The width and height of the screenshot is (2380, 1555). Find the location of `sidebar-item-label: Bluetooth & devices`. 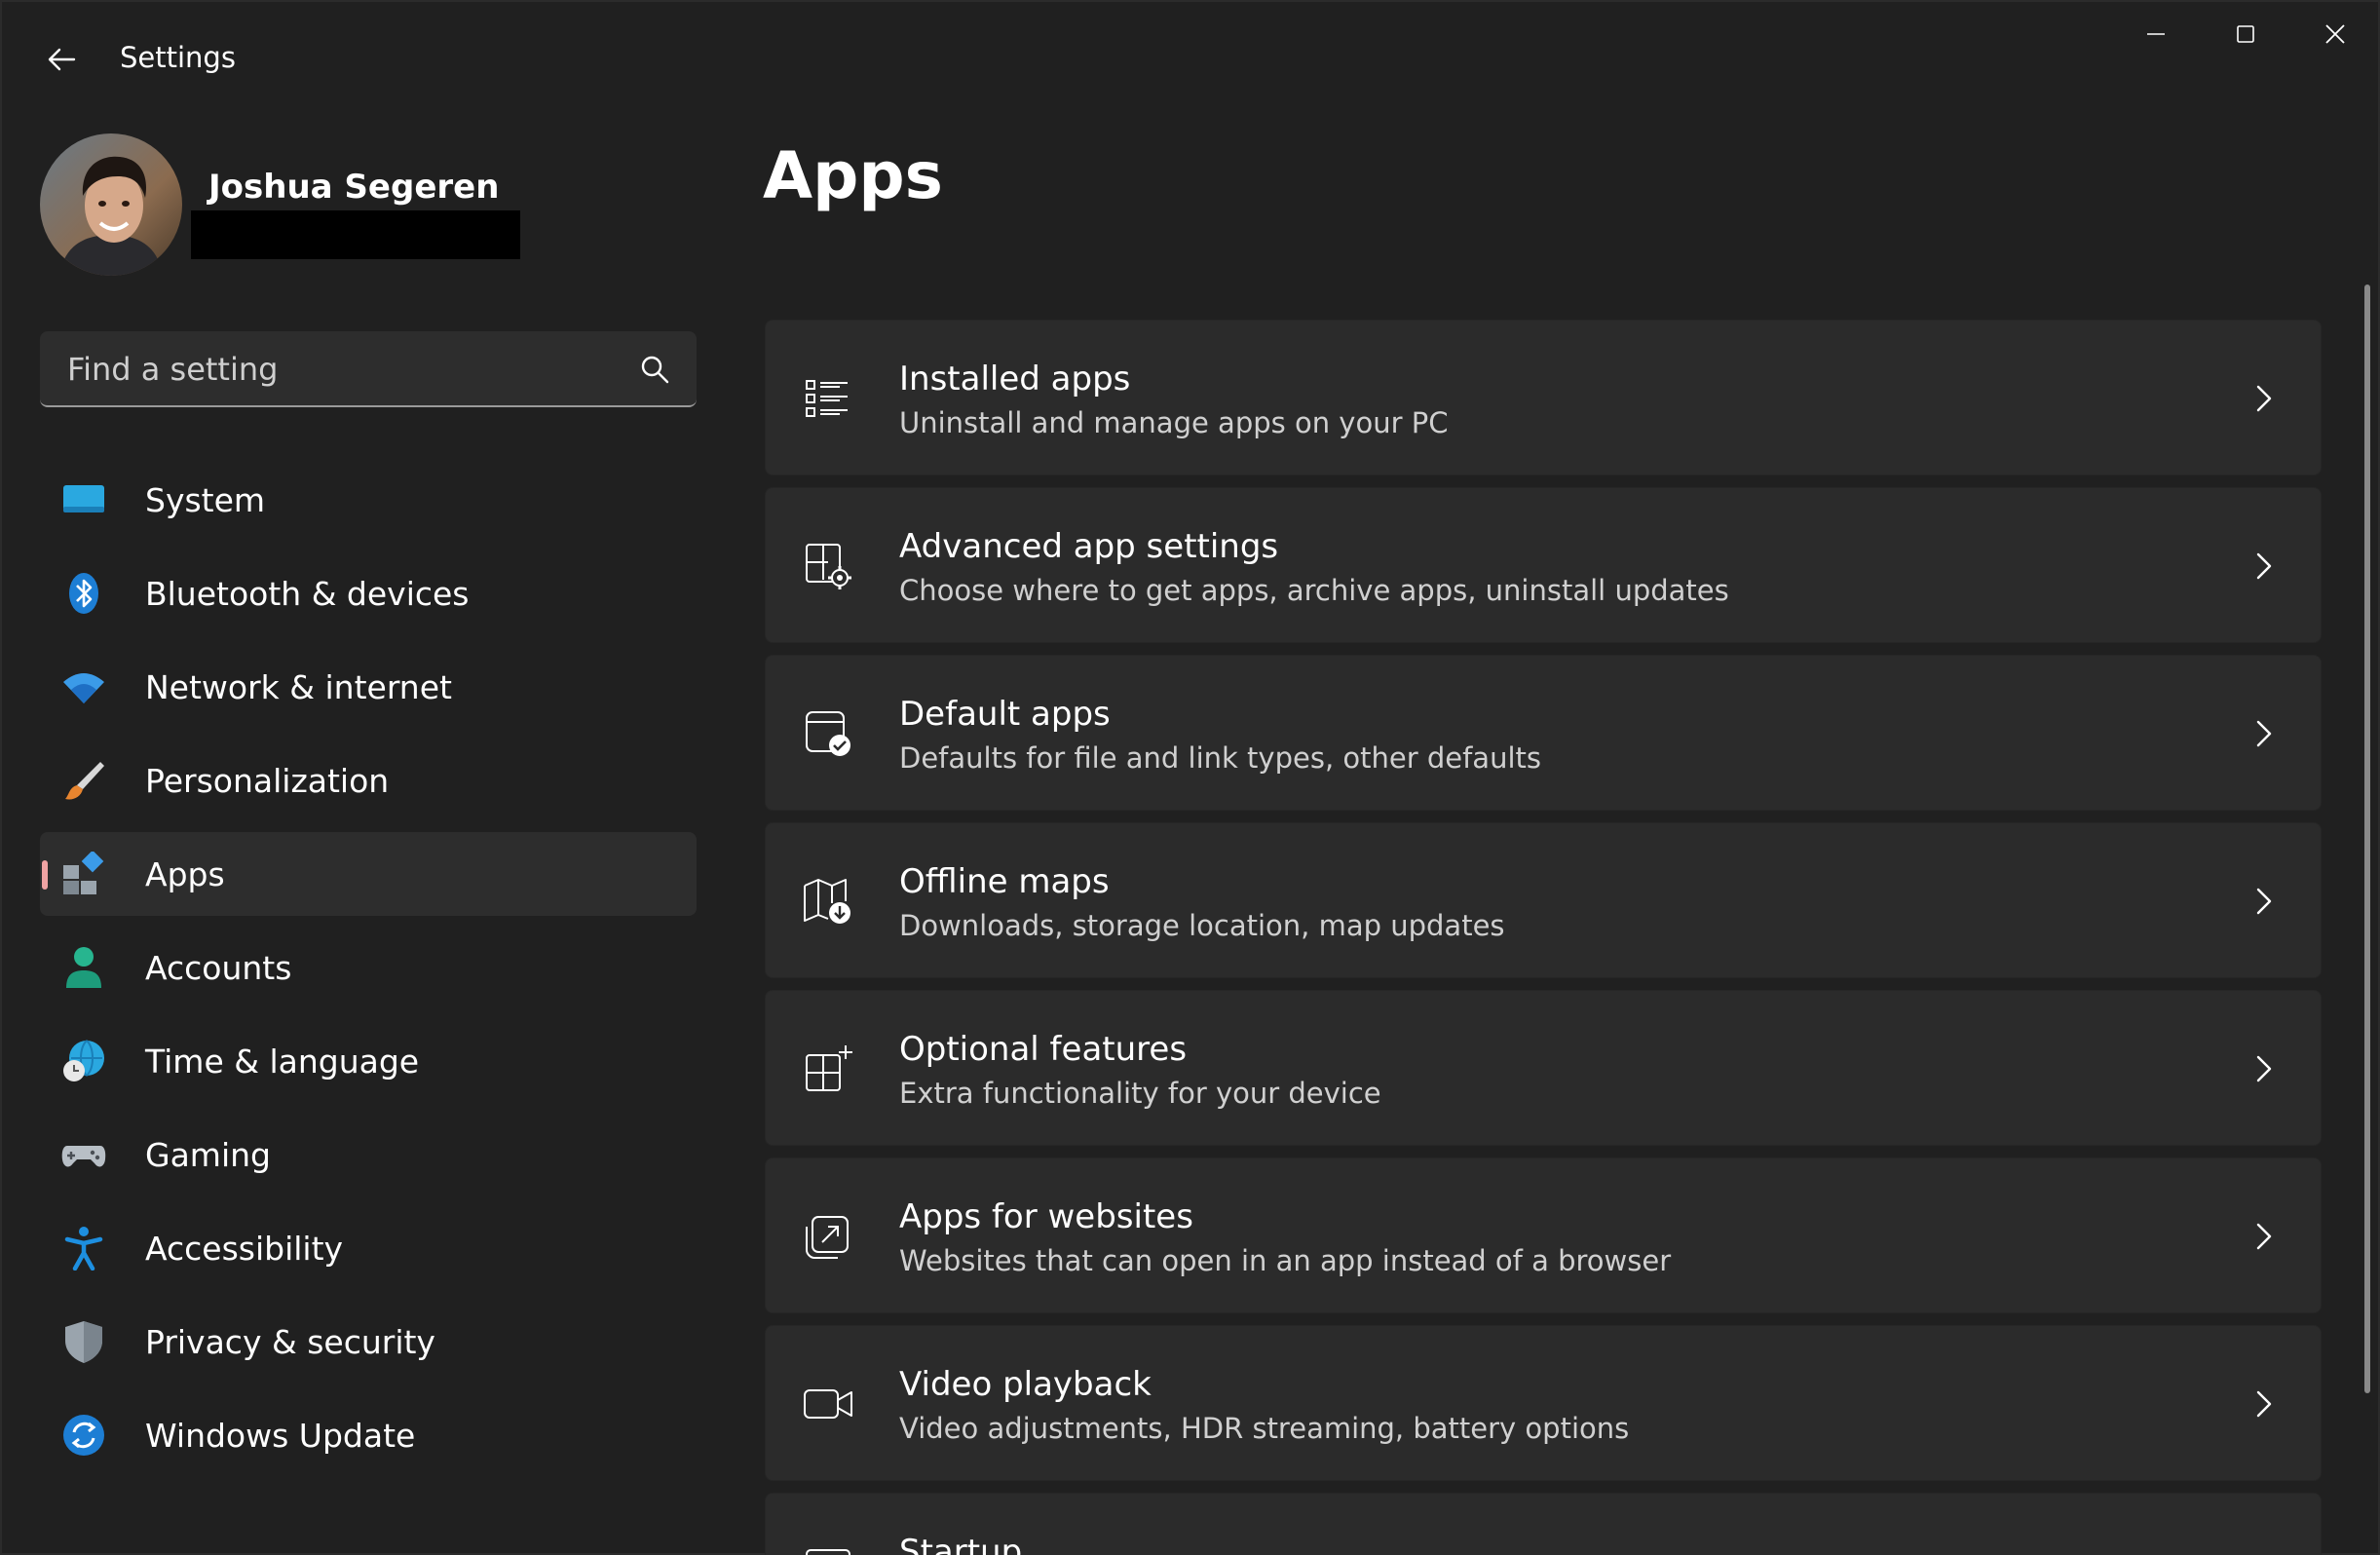

sidebar-item-label: Bluetooth & devices is located at coordinates (307, 594).